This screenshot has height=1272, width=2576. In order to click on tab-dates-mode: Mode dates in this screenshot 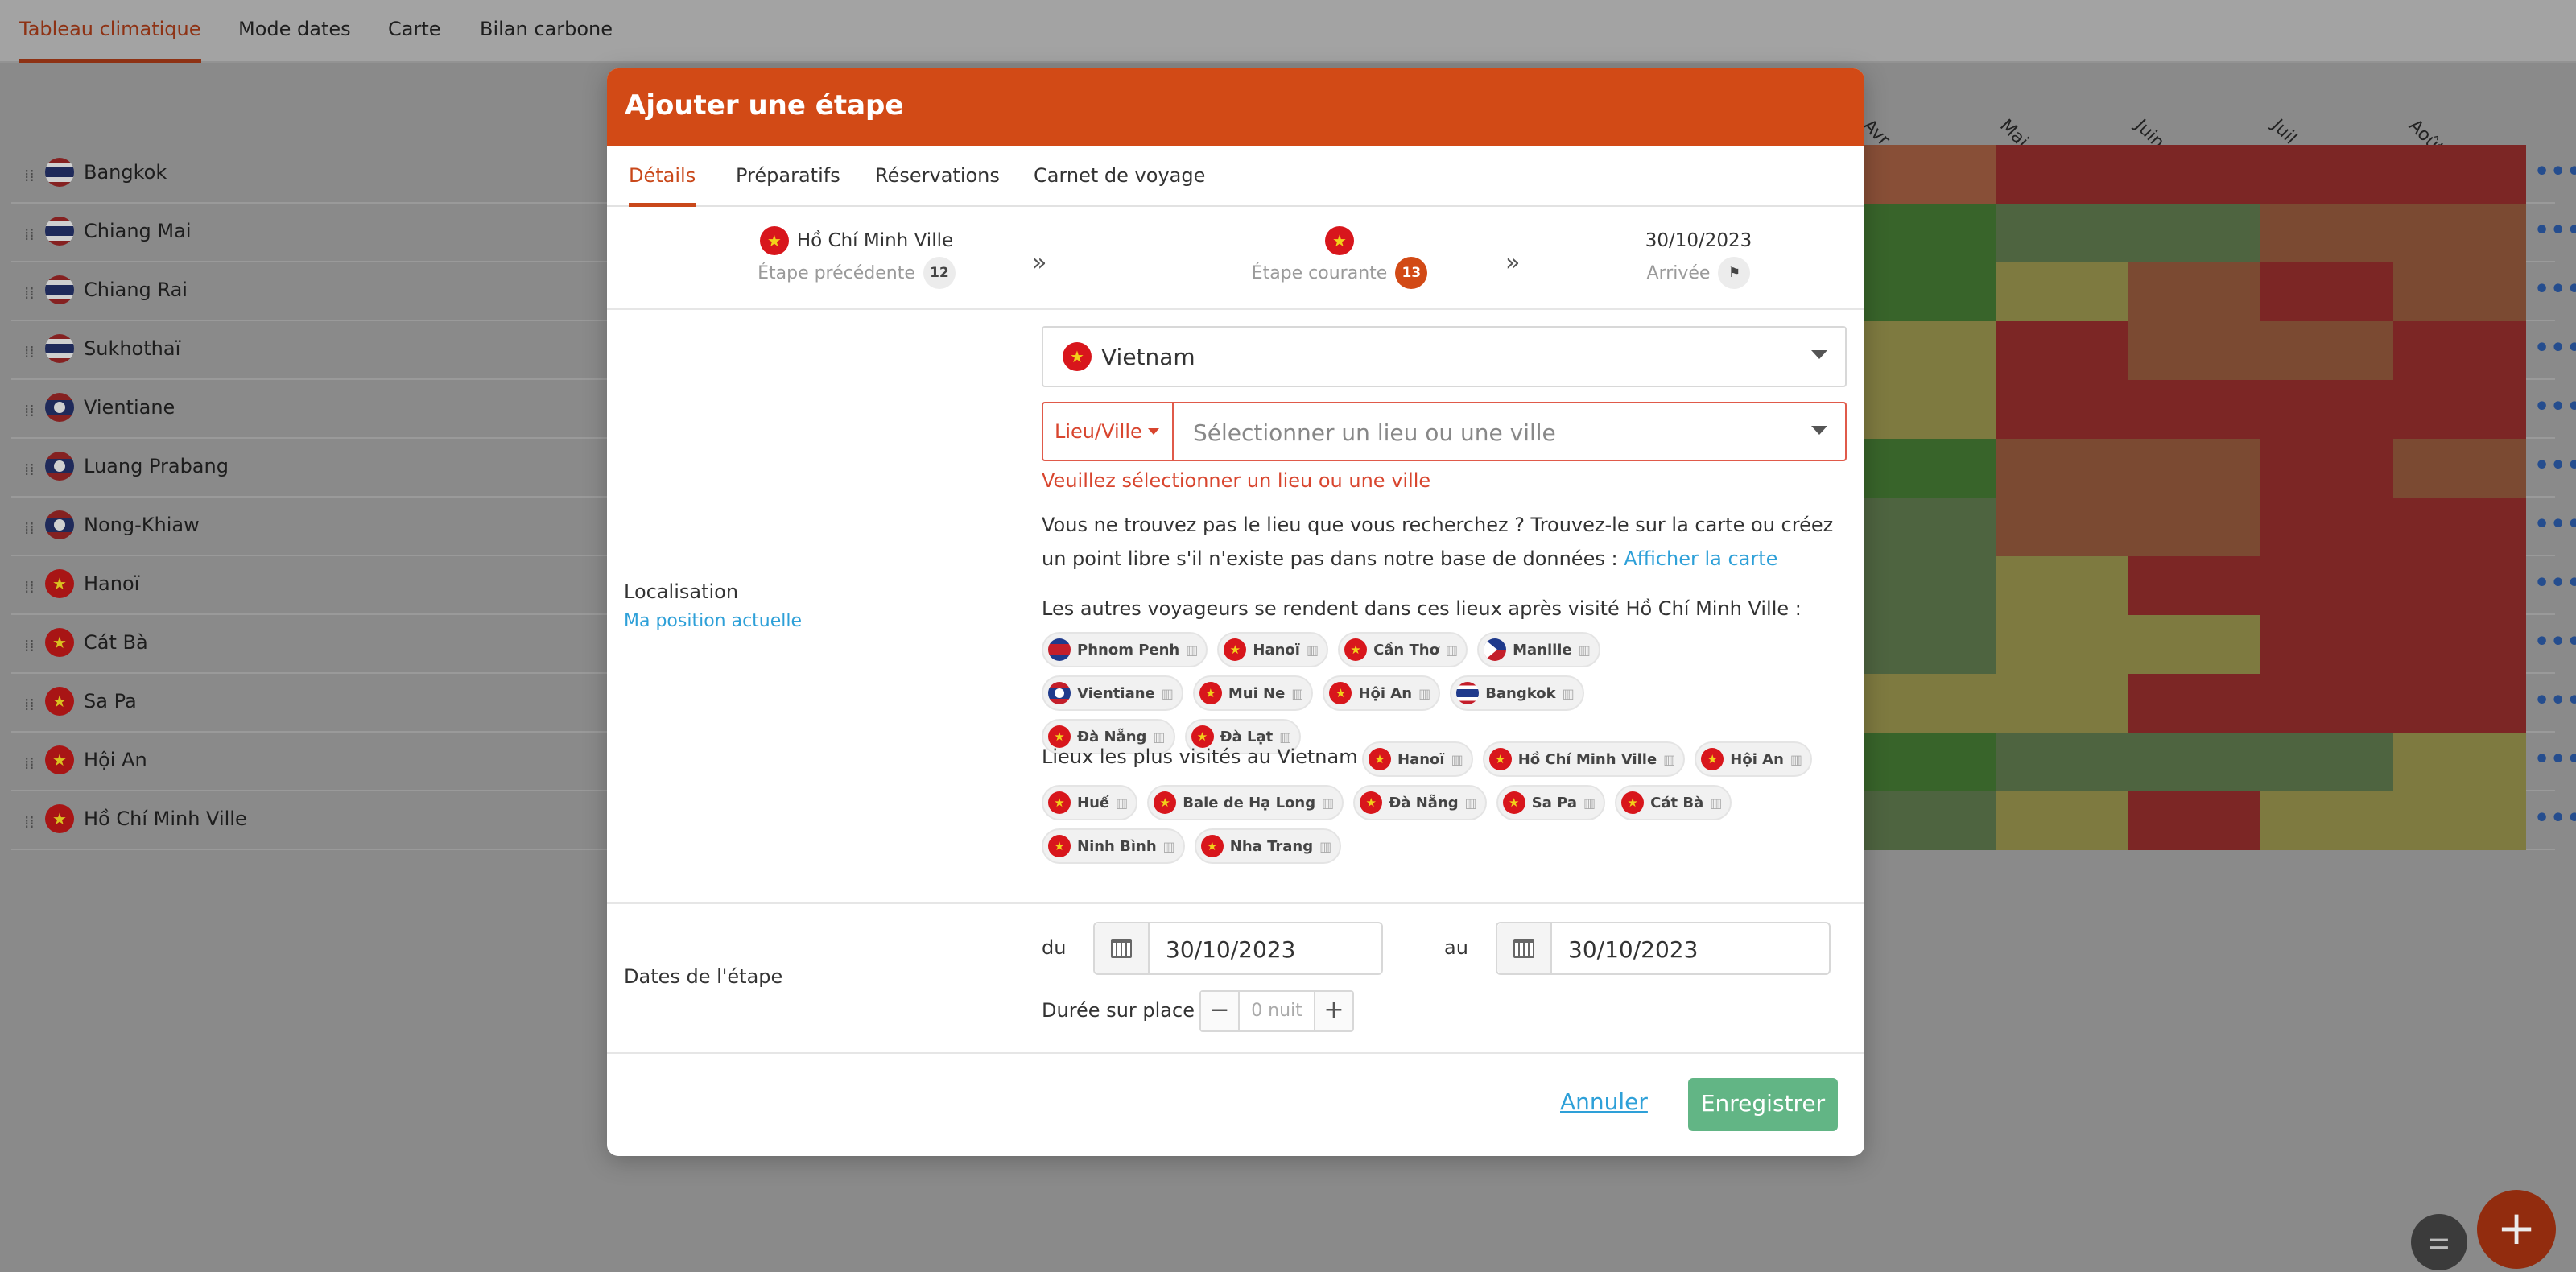, I will do `click(294, 31)`.